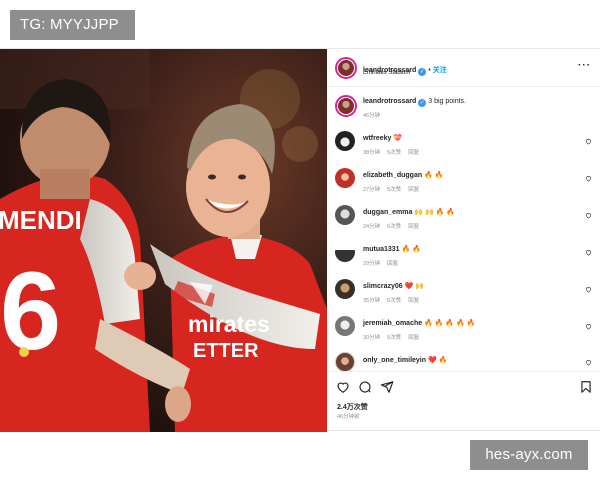 The height and width of the screenshot is (480, 600). I want to click on post-timestamp: 46分钟前, so click(348, 417).